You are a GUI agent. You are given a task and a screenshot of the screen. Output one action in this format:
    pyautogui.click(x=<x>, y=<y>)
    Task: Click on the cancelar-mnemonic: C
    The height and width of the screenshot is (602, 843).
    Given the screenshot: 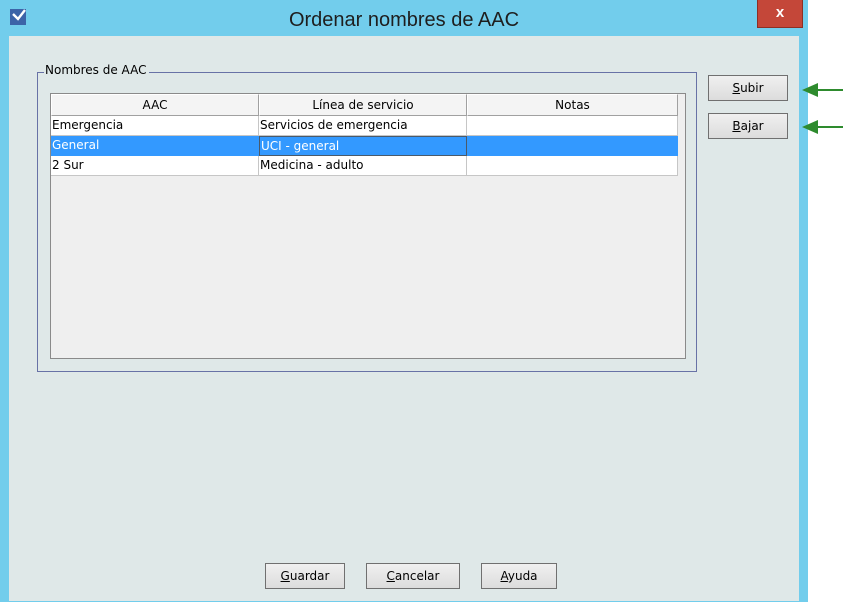 What is the action you would take?
    pyautogui.click(x=390, y=576)
    